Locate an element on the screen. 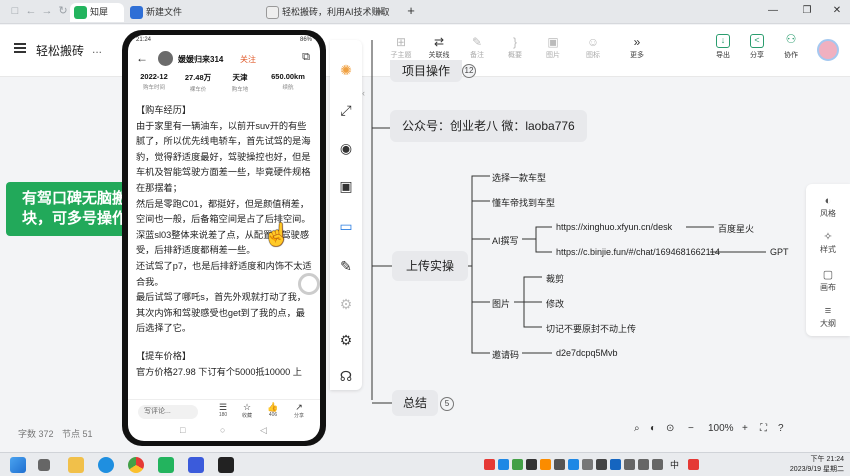 The height and width of the screenshot is (476, 850). style-tab: ◐ 风格 is located at coordinates (828, 206).